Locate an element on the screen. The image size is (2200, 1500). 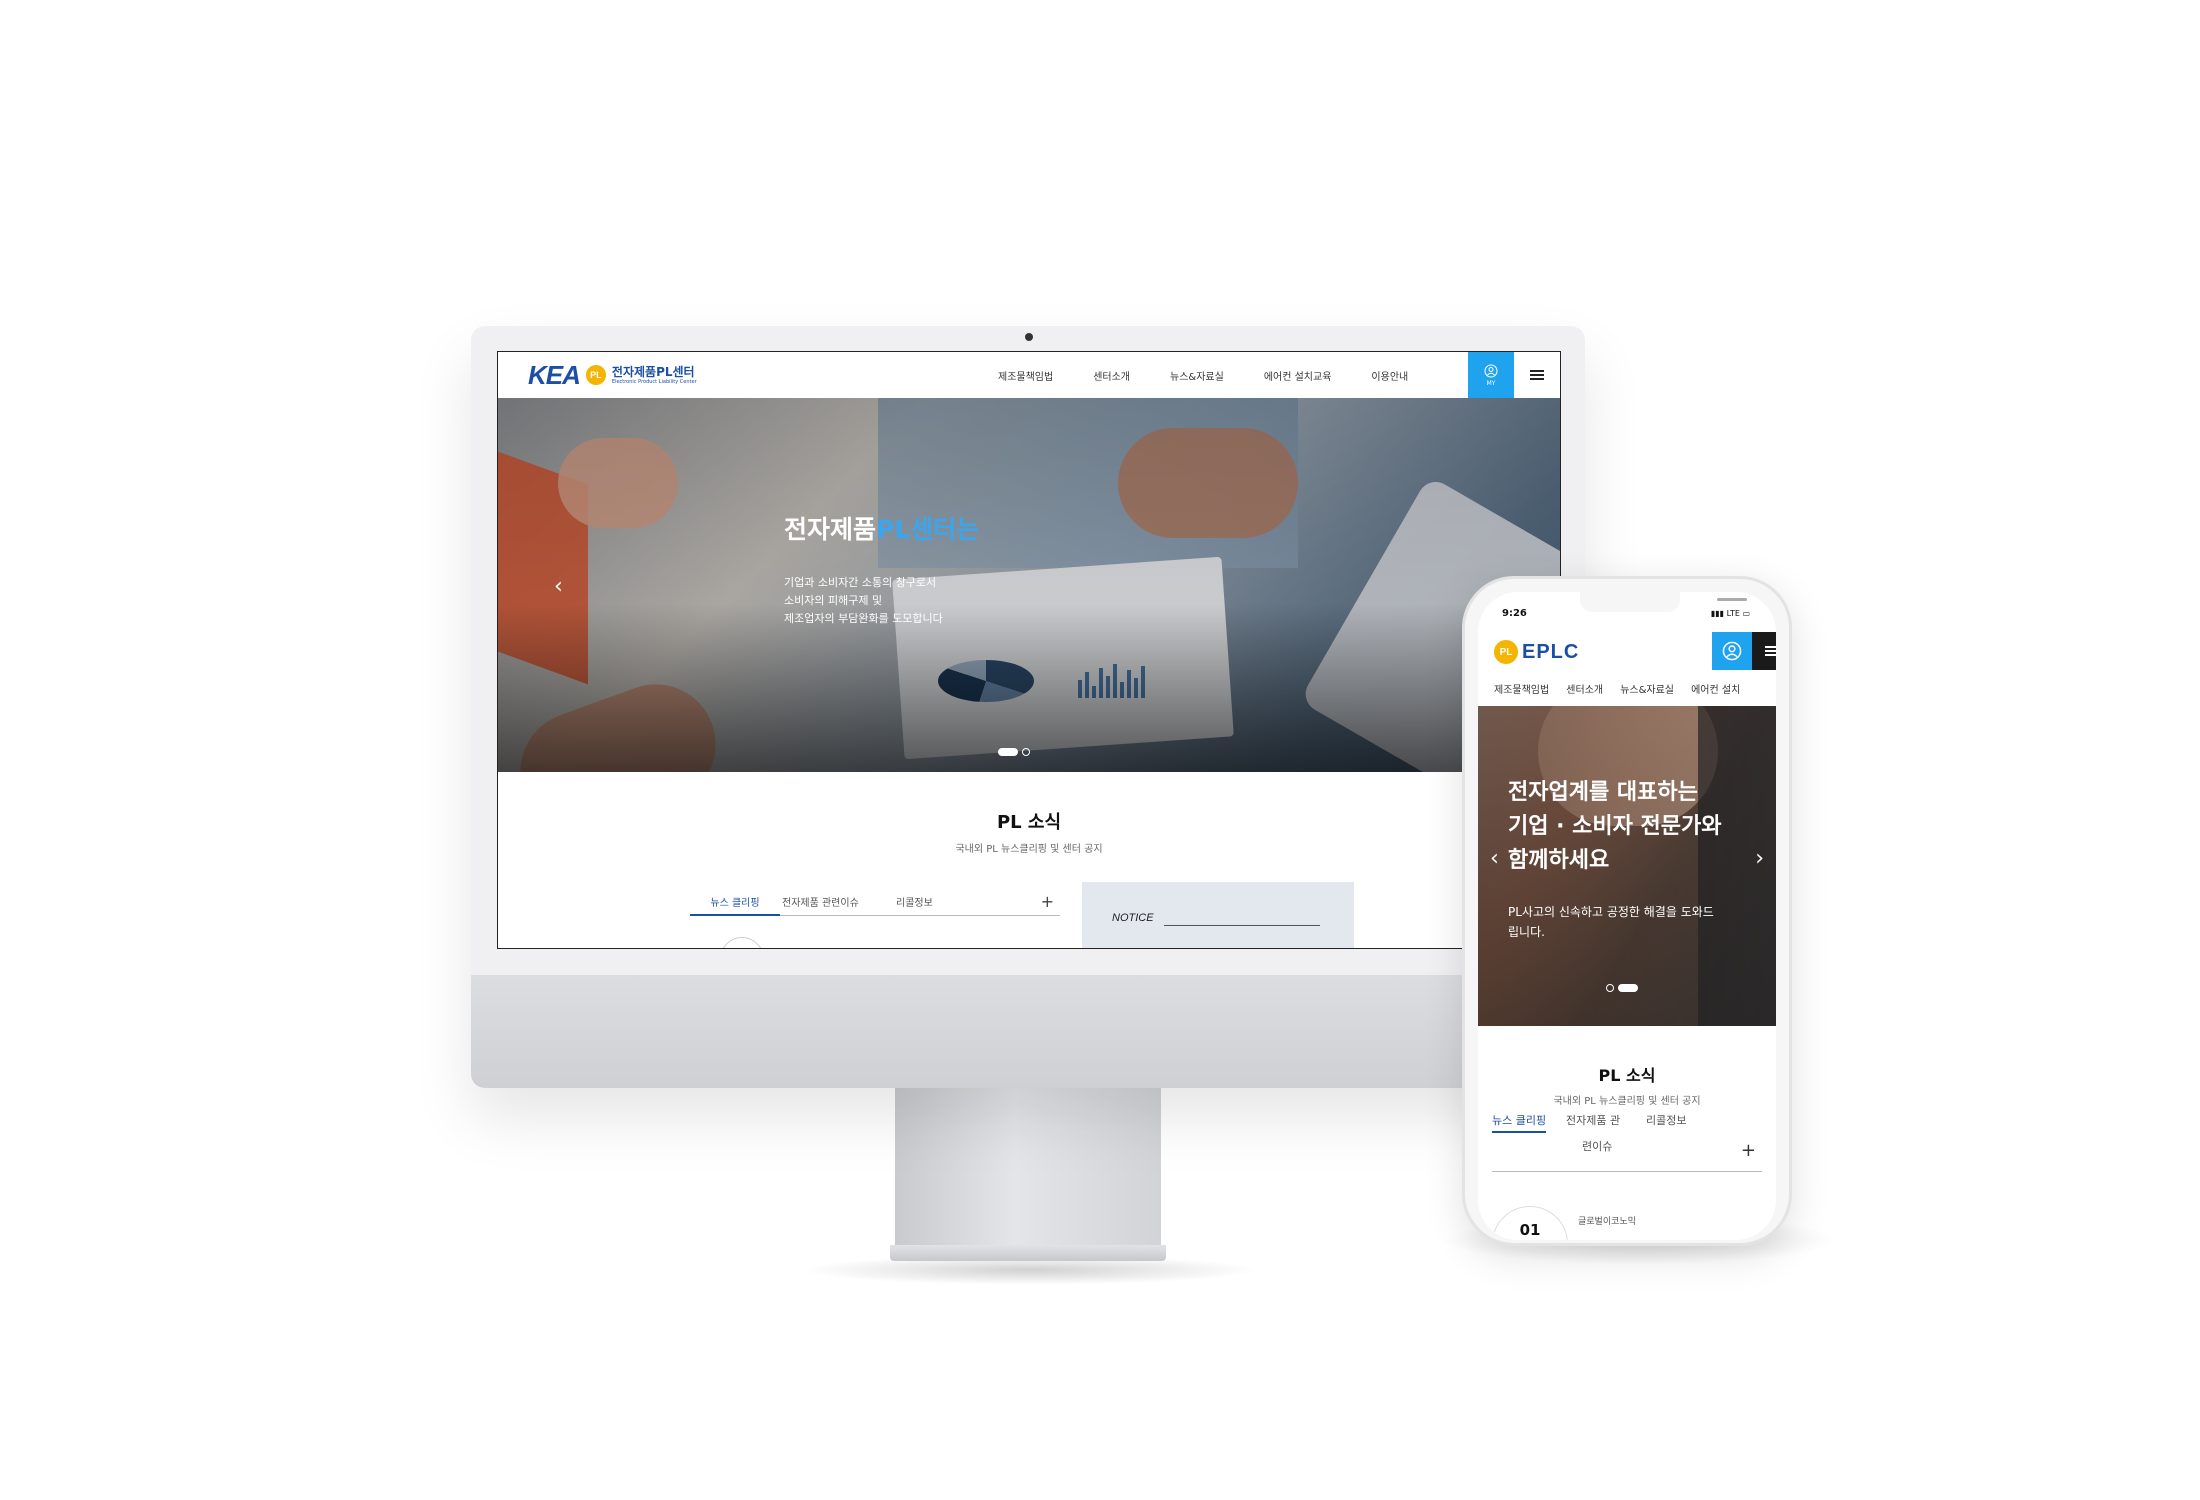
signal-icon: ▮▮▮ is located at coordinates (1718, 613).